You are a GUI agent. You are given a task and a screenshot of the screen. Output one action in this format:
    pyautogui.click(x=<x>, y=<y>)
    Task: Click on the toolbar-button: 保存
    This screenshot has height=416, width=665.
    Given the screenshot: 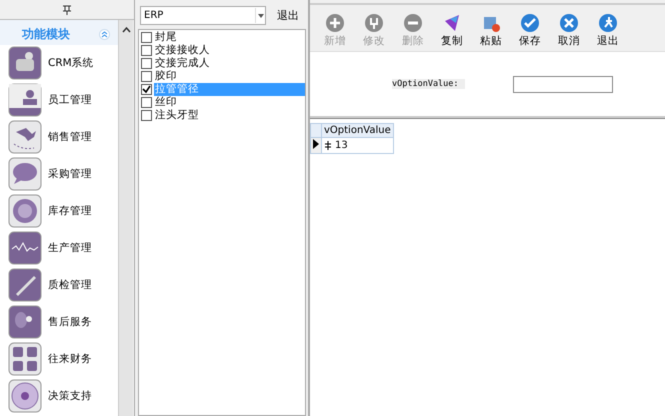 What is the action you would take?
    pyautogui.click(x=530, y=32)
    